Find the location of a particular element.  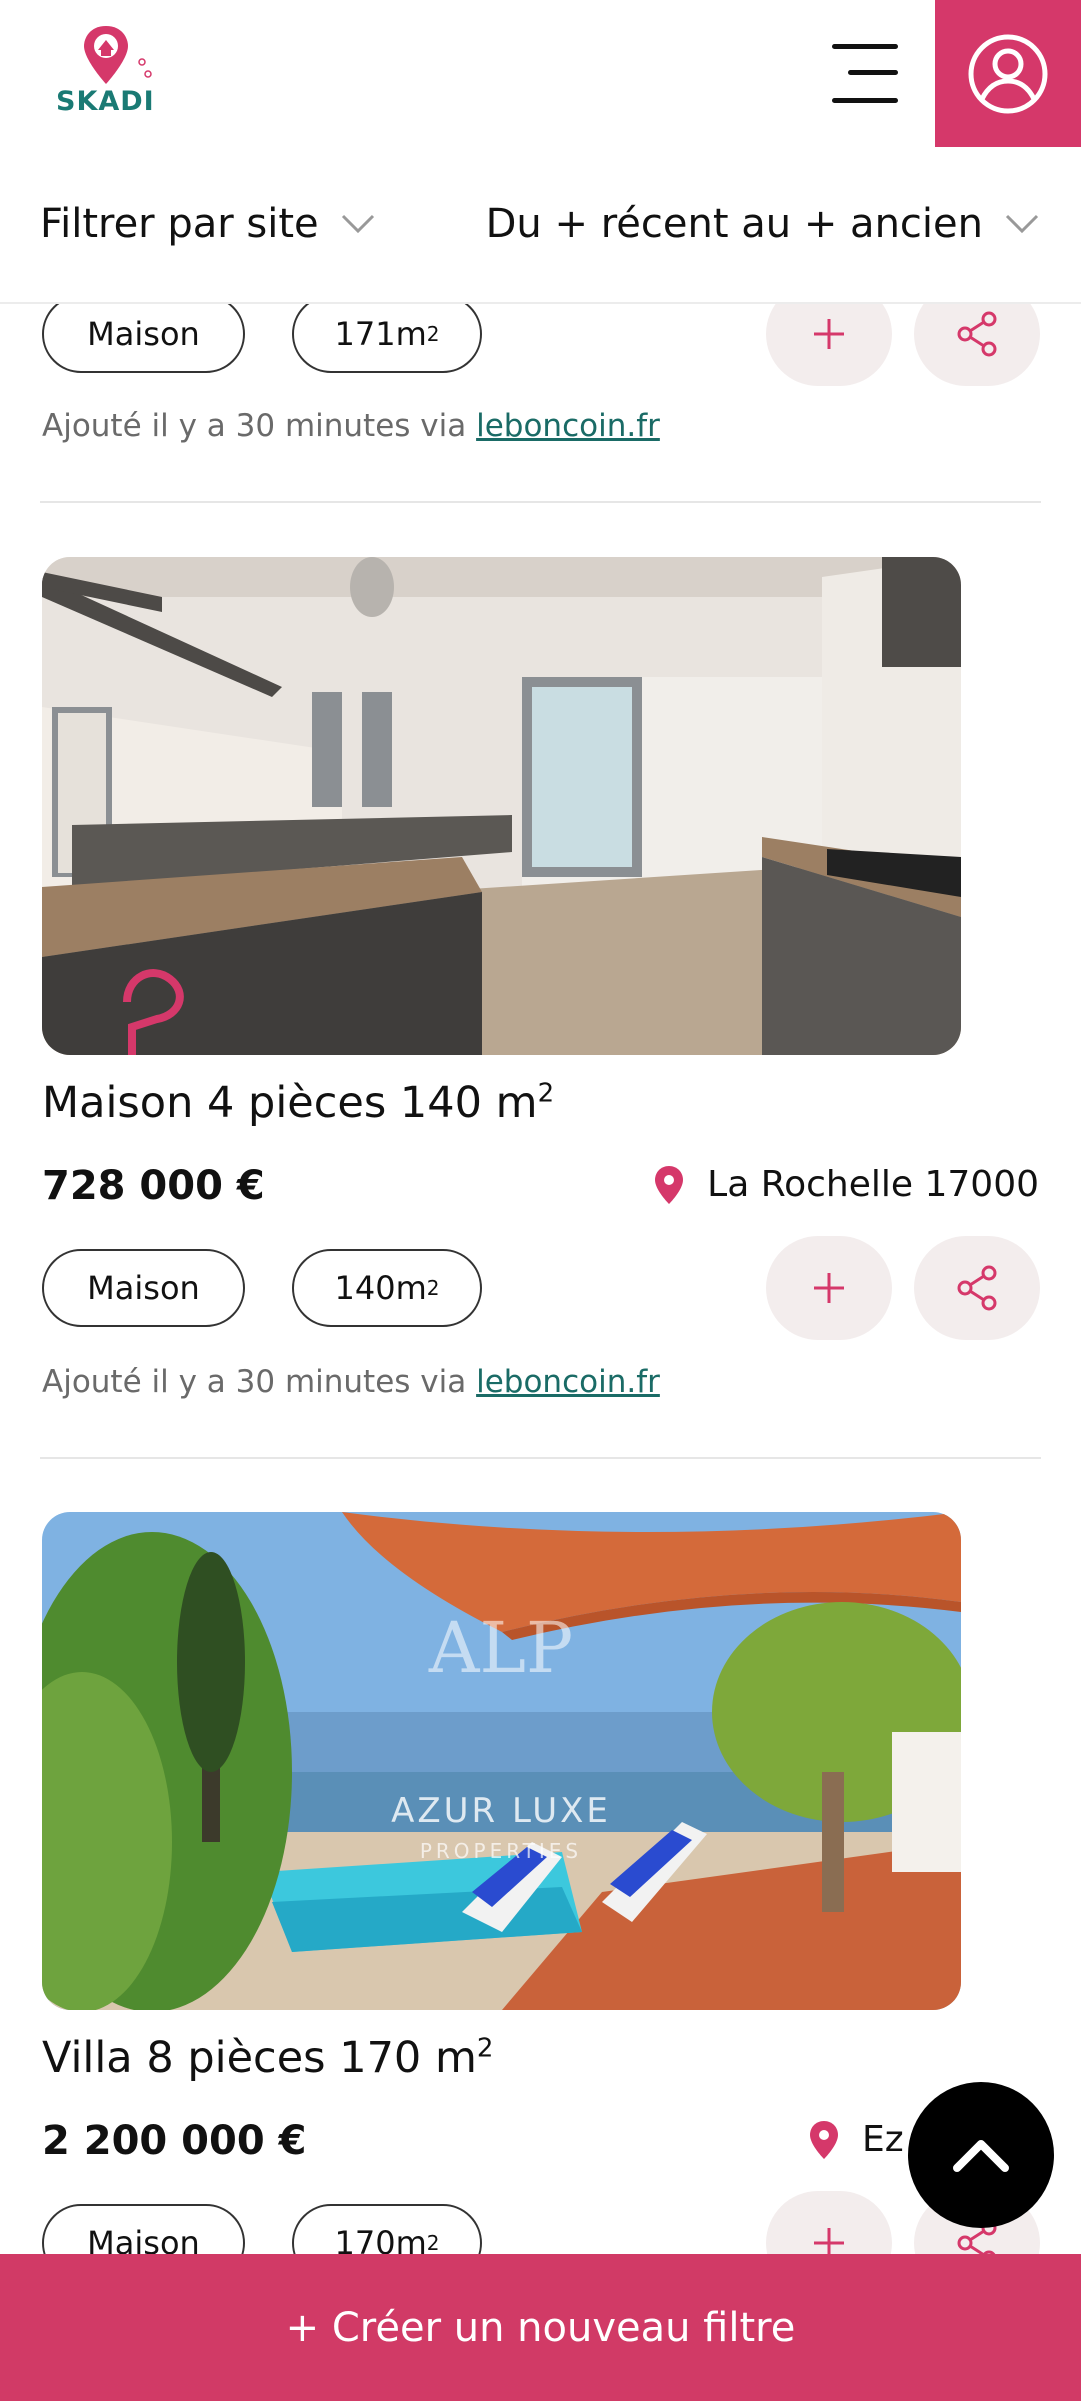

listing-title: Villa 8 pièces 170 m2 is located at coordinates (267, 2058).